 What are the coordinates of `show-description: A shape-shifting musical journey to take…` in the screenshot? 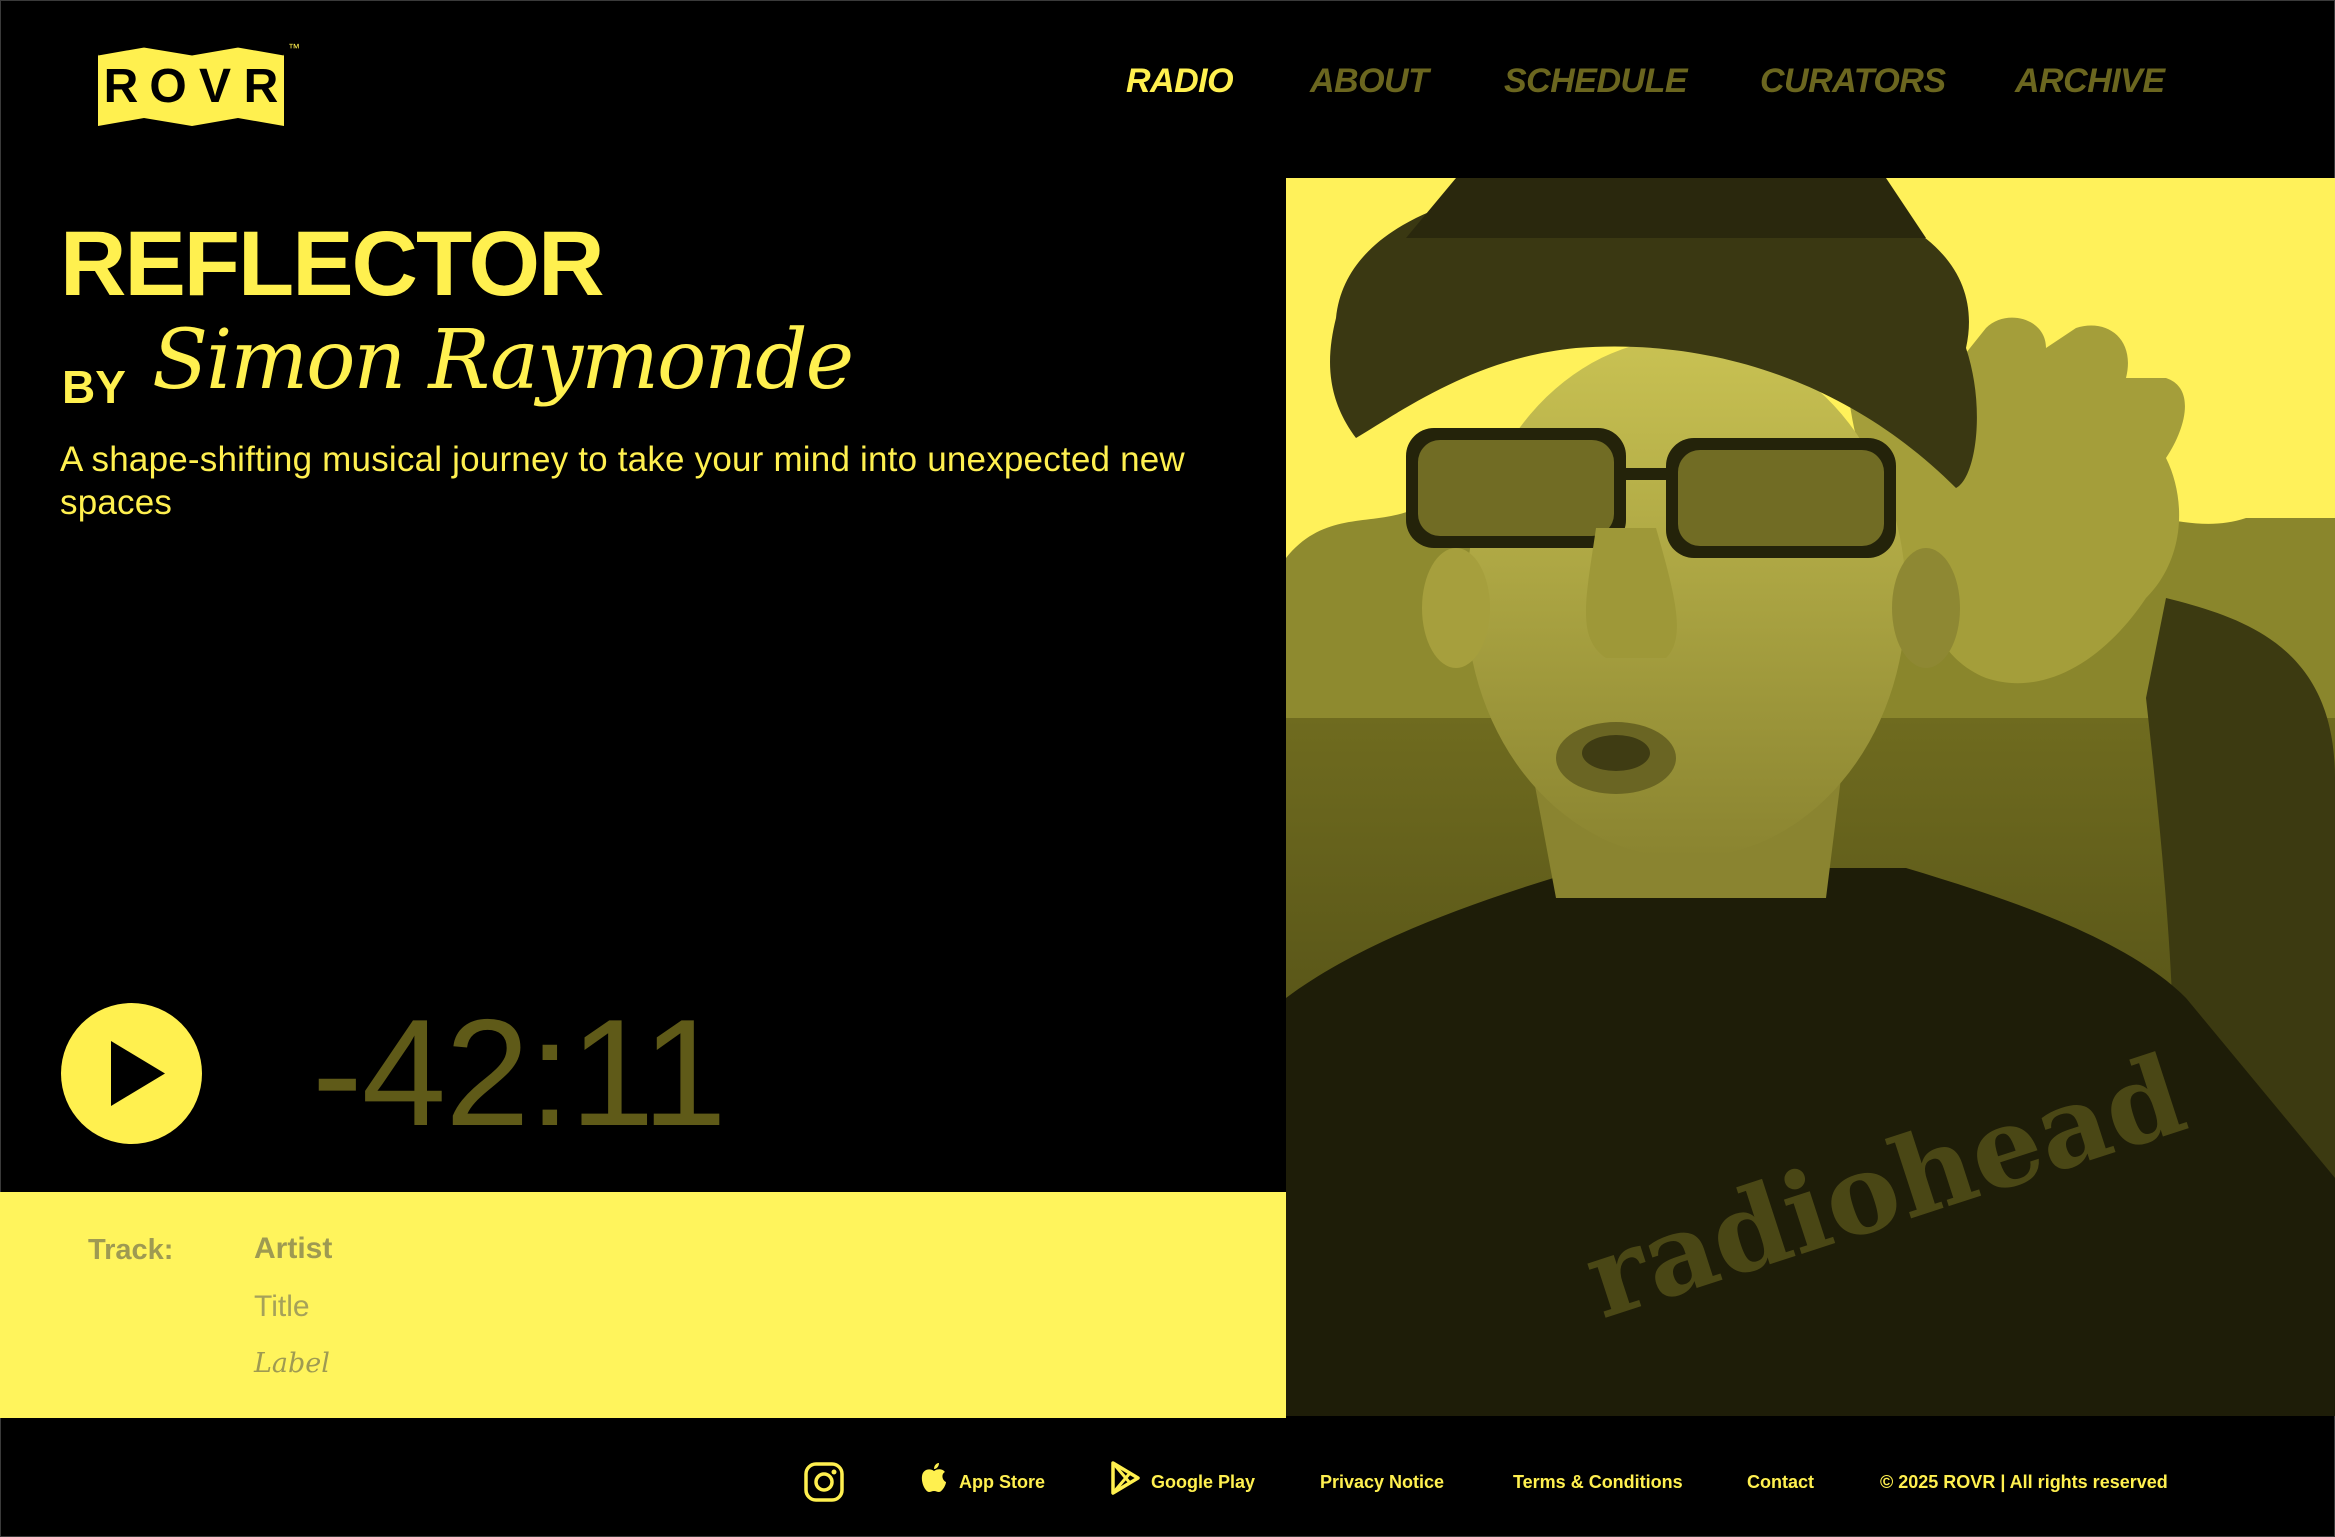 It's located at (622, 481).